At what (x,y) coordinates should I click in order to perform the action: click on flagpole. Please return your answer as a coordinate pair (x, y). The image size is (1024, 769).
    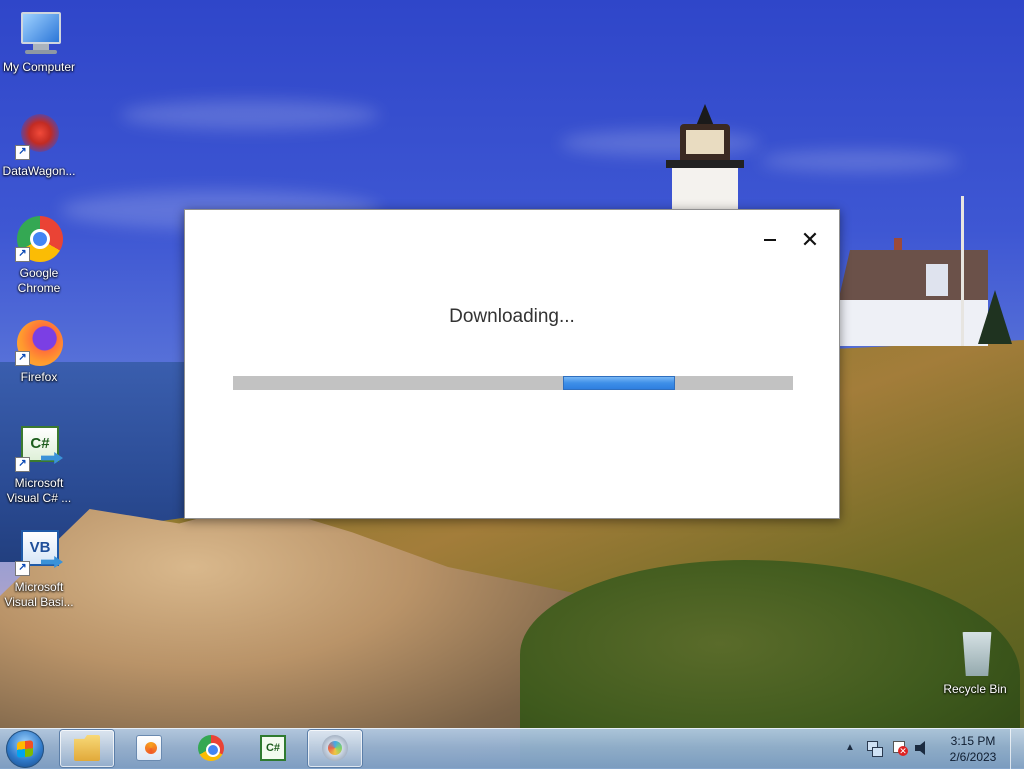
    Looking at the image, I should click on (962, 271).